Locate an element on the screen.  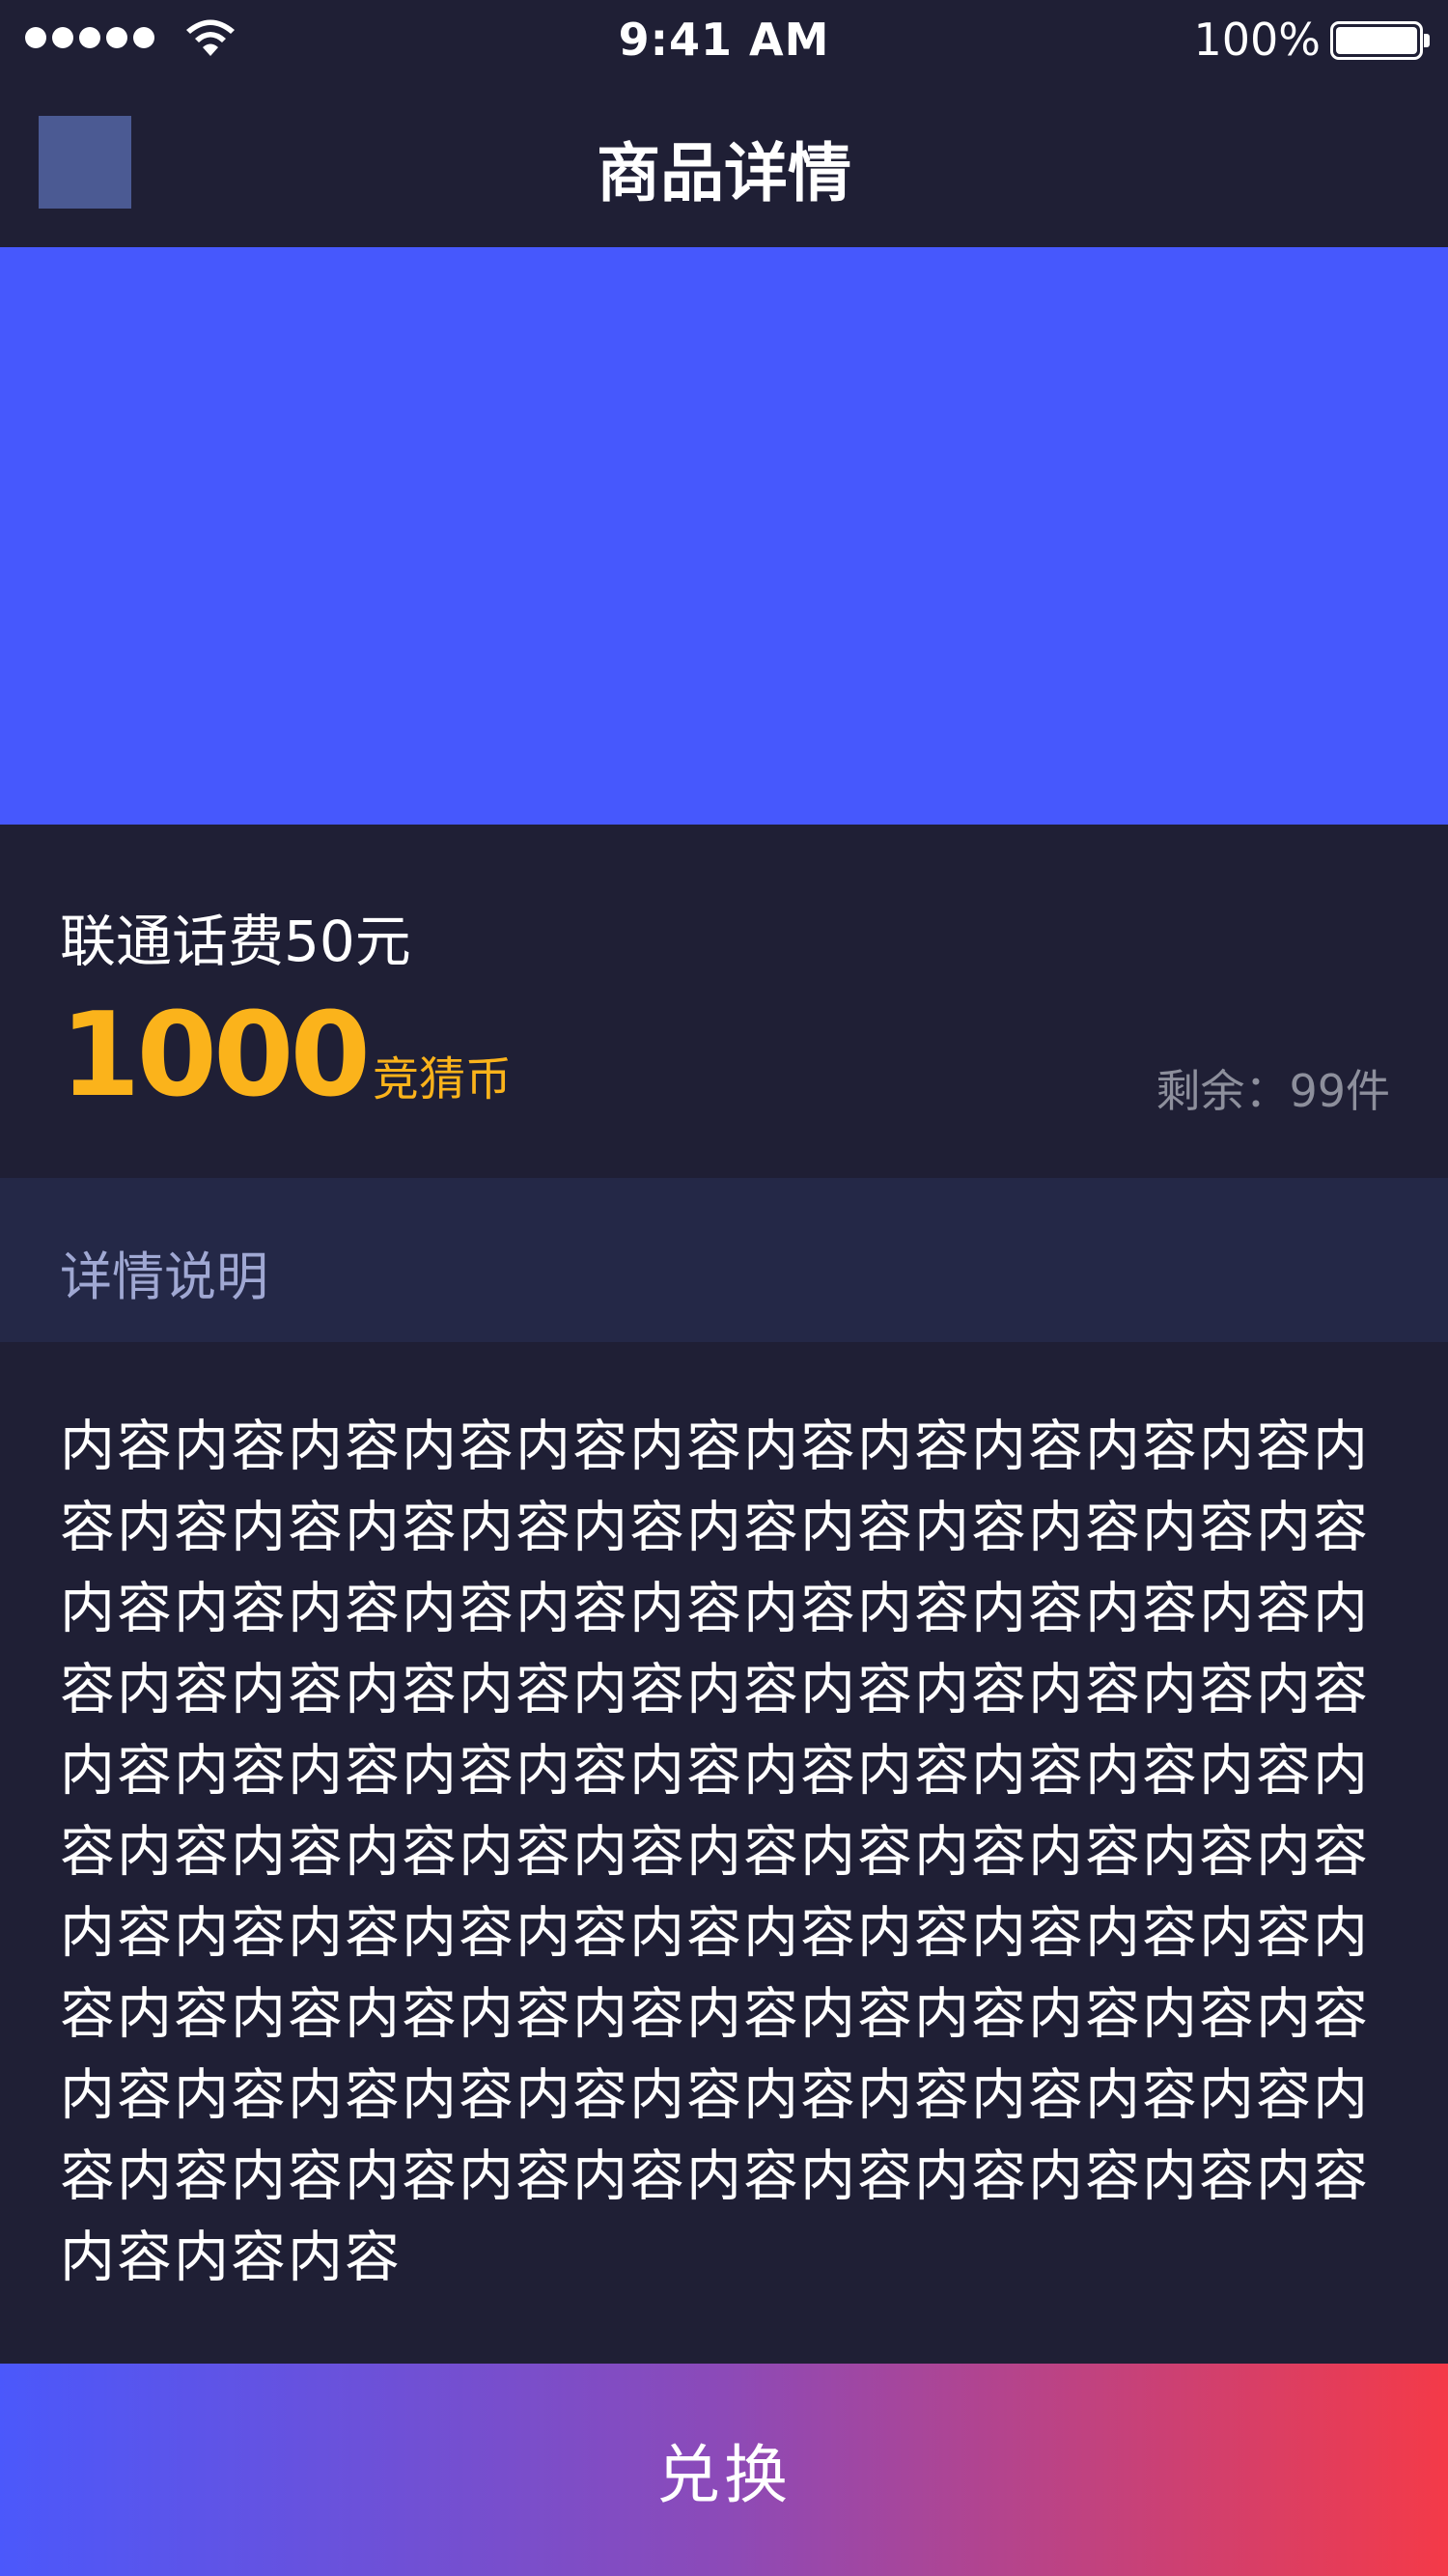
price-row: 1000 竞猜币 is located at coordinates (286, 1056).